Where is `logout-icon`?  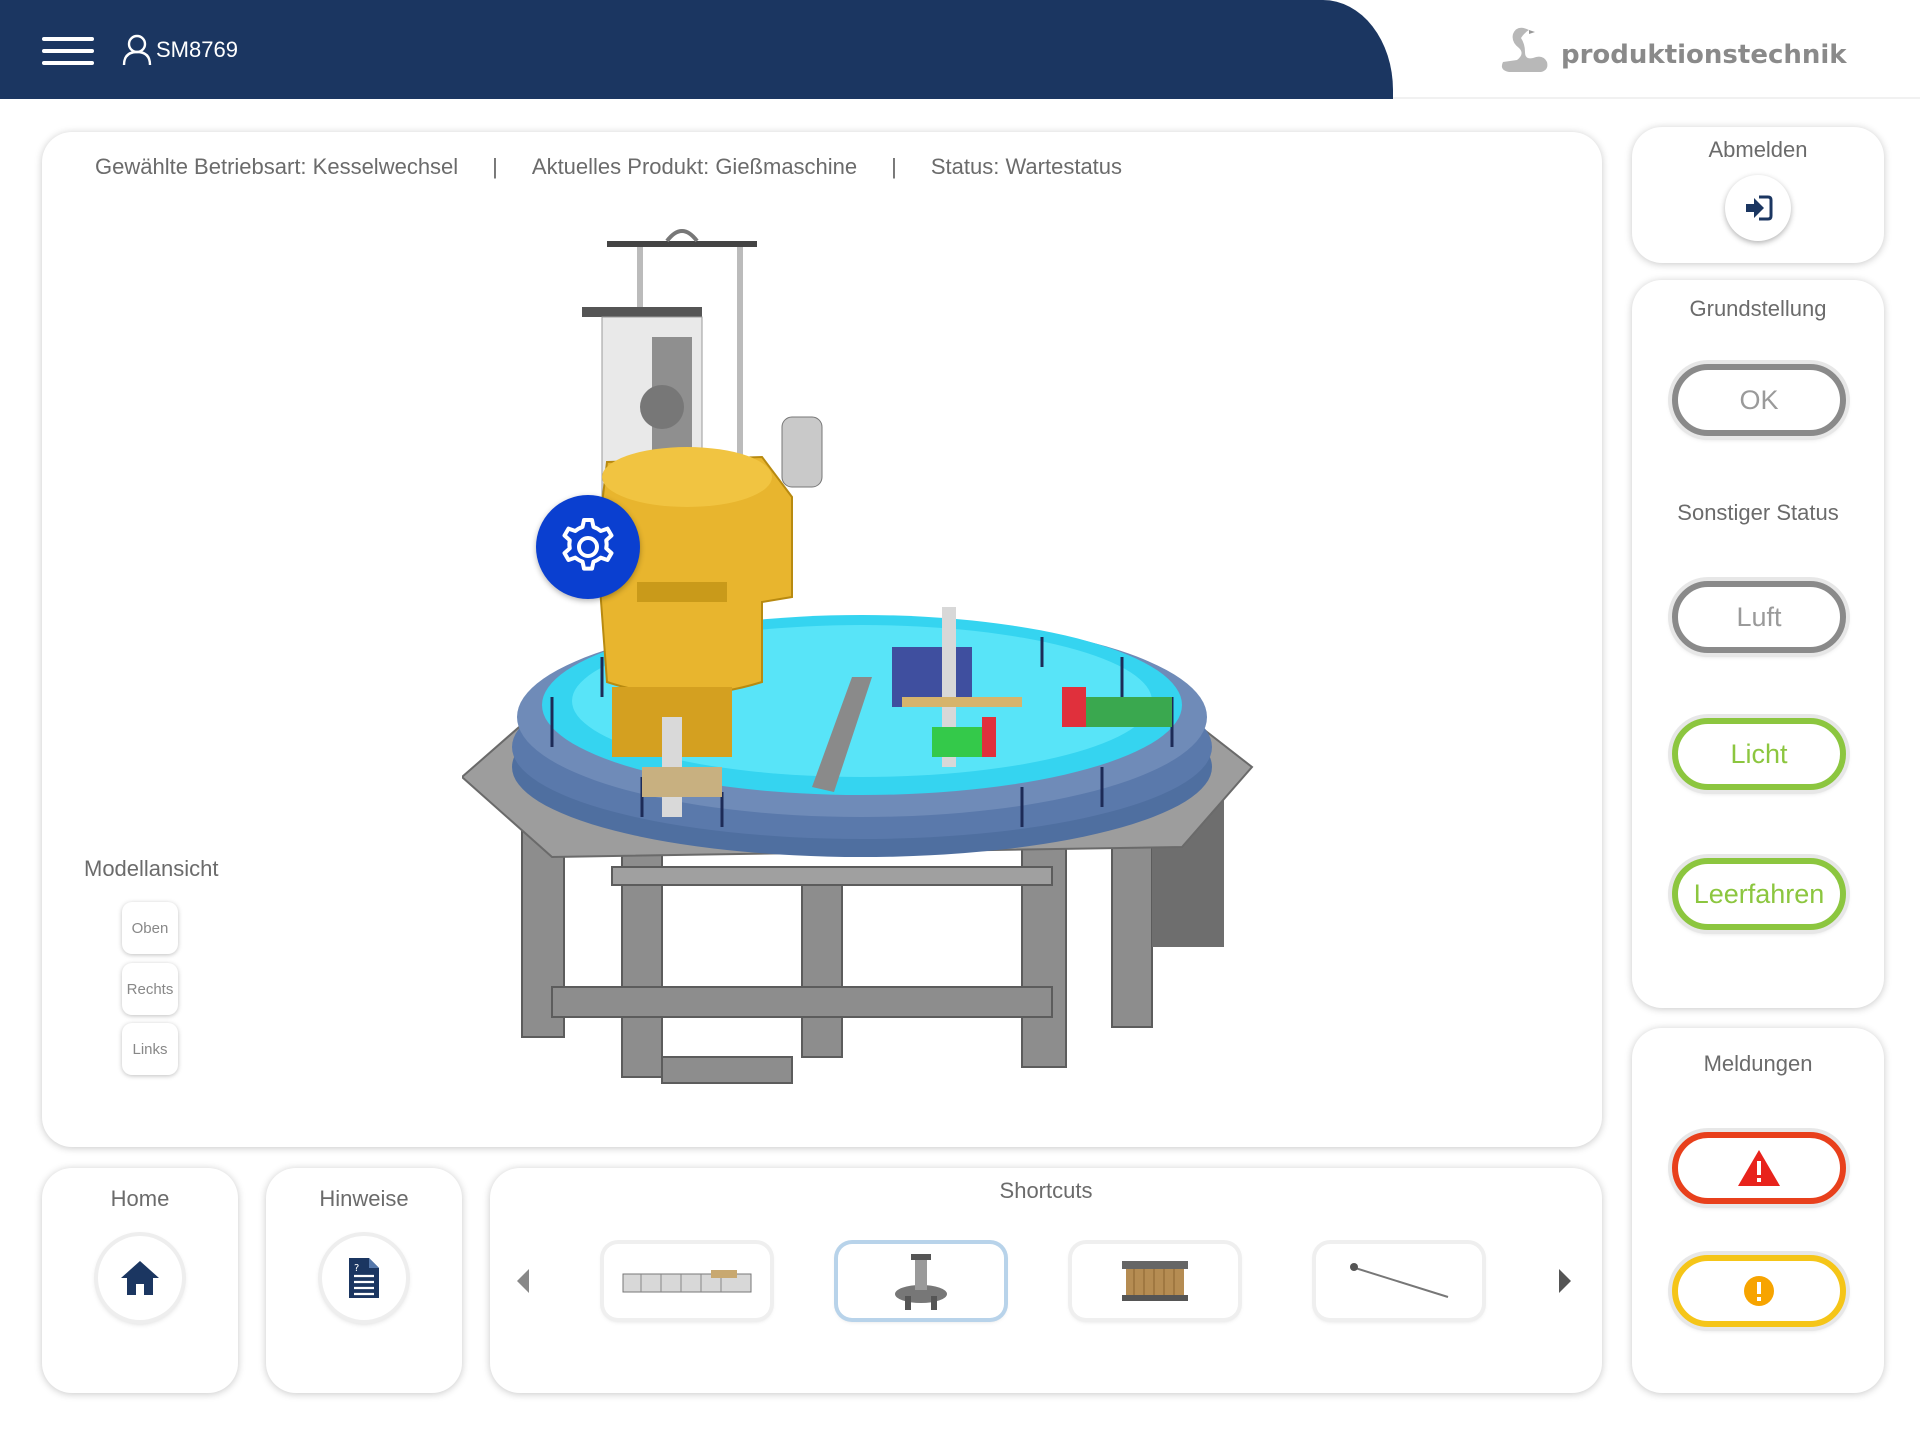
logout-icon is located at coordinates (1759, 208).